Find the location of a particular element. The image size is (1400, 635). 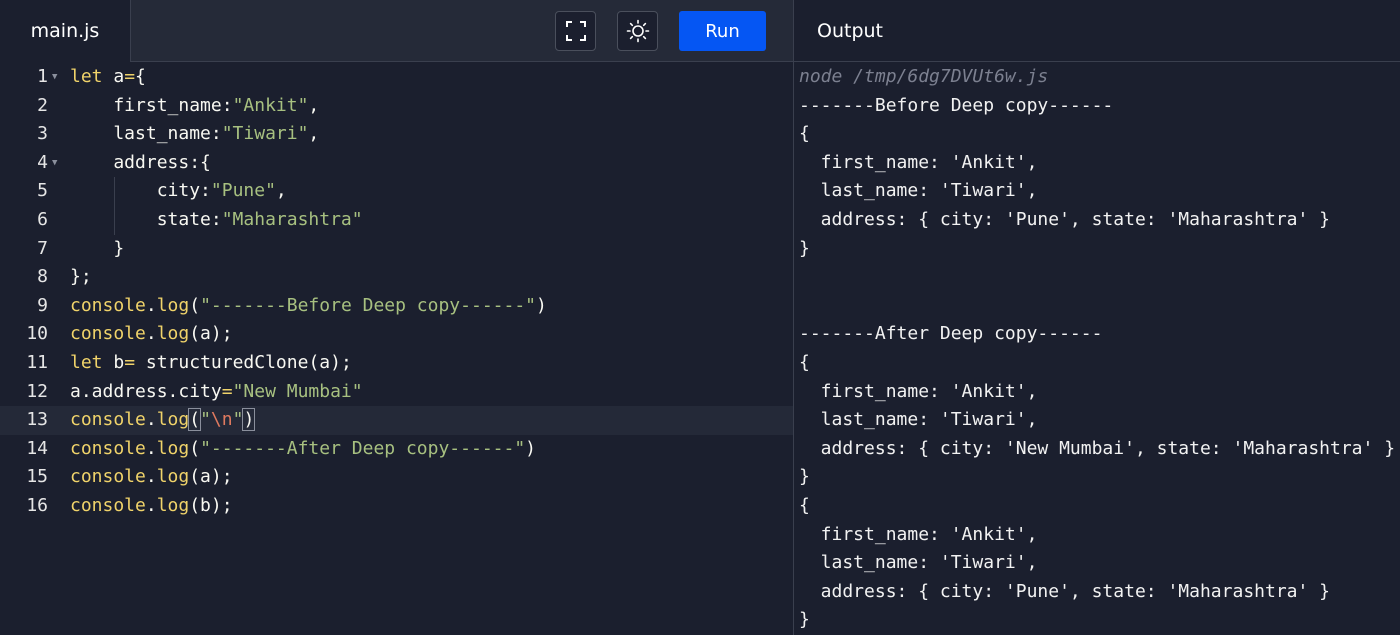

editor-header: main.js Run is located at coordinates (396, 31).